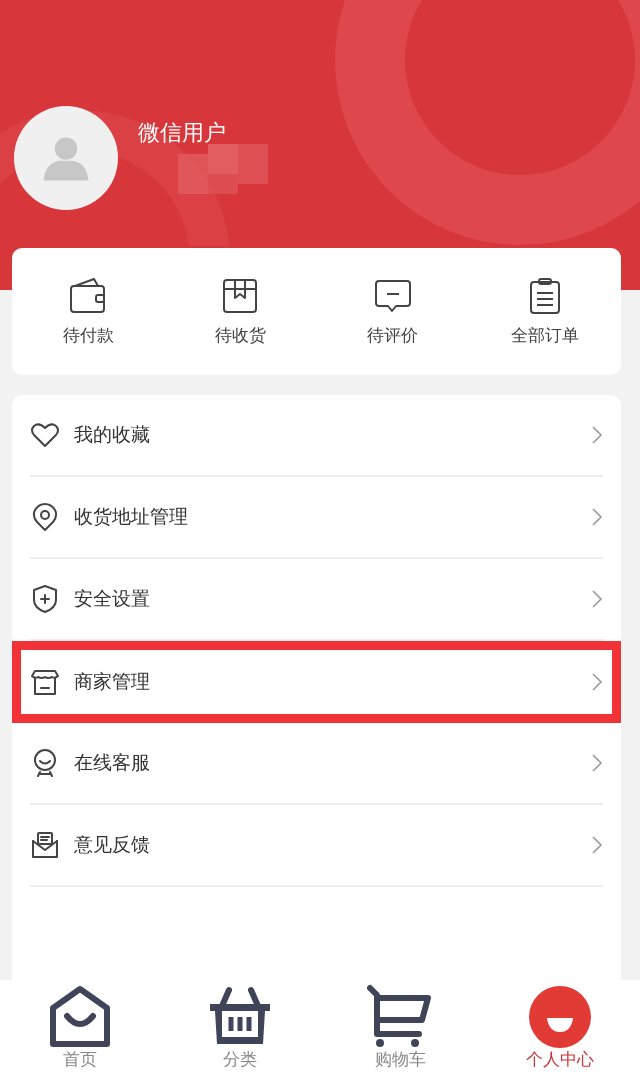 The image size is (640, 1076). Describe the element at coordinates (240, 311) in the screenshot. I see `order-shortcut: 待收货` at that location.